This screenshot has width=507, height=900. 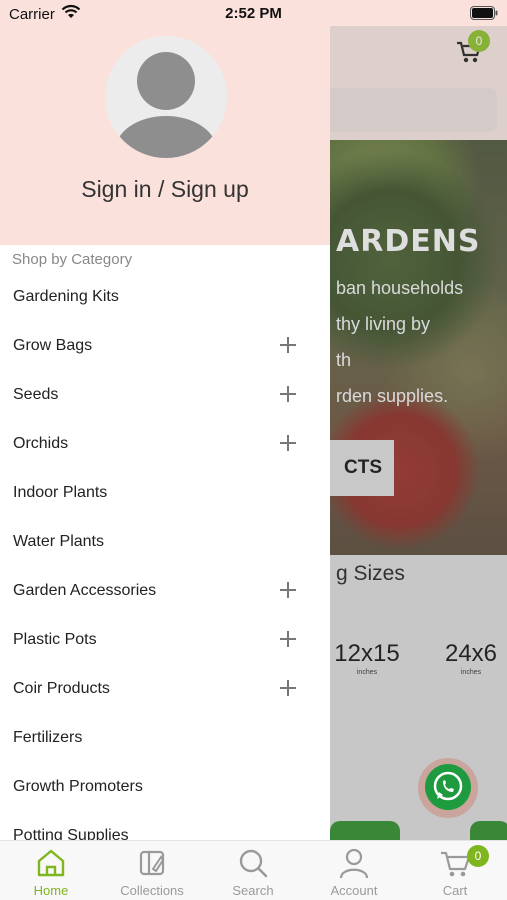 I want to click on menu-item-gardening-kits: Gardening Kits, so click(x=165, y=299).